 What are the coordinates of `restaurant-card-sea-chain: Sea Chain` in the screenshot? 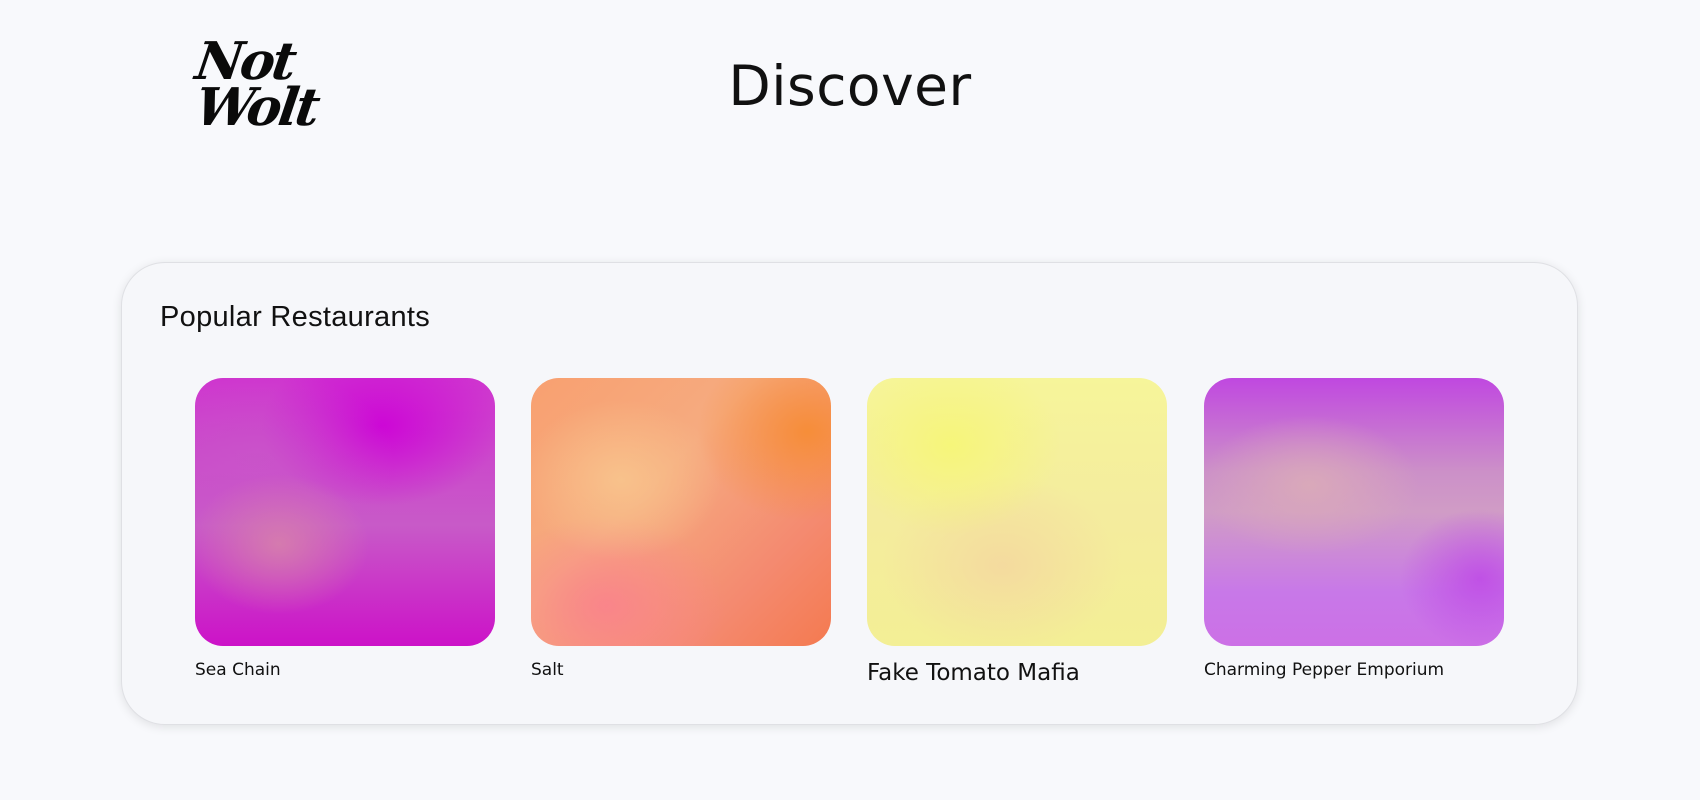 It's located at (345, 529).